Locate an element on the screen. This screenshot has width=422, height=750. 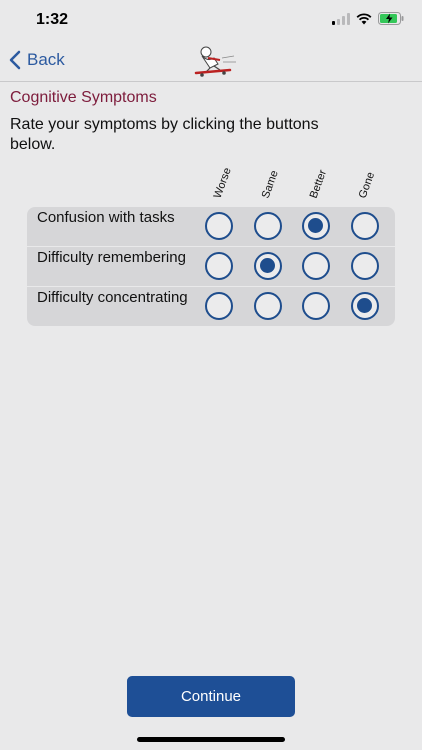
column-header-same: Same is located at coordinates (270, 184).